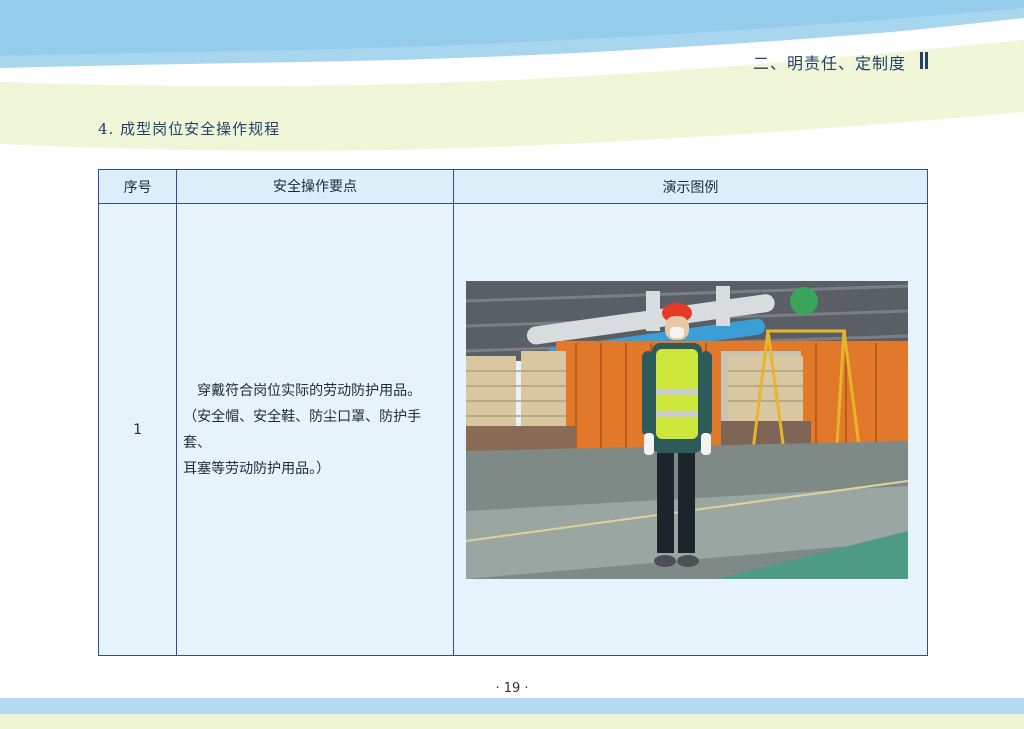  What do you see at coordinates (690, 186) in the screenshot?
I see `header-demo-illustration: 演示图例` at bounding box center [690, 186].